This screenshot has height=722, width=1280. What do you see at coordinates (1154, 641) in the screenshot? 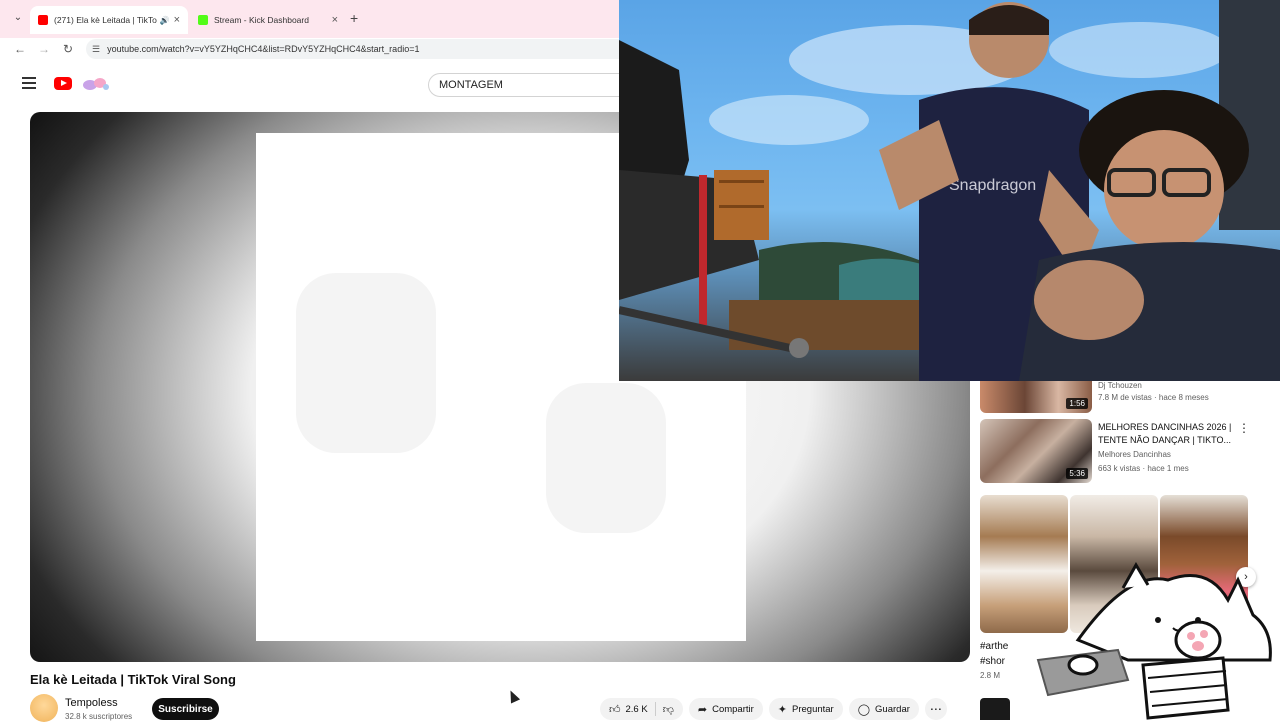
I see `bongo-cat-icon` at bounding box center [1154, 641].